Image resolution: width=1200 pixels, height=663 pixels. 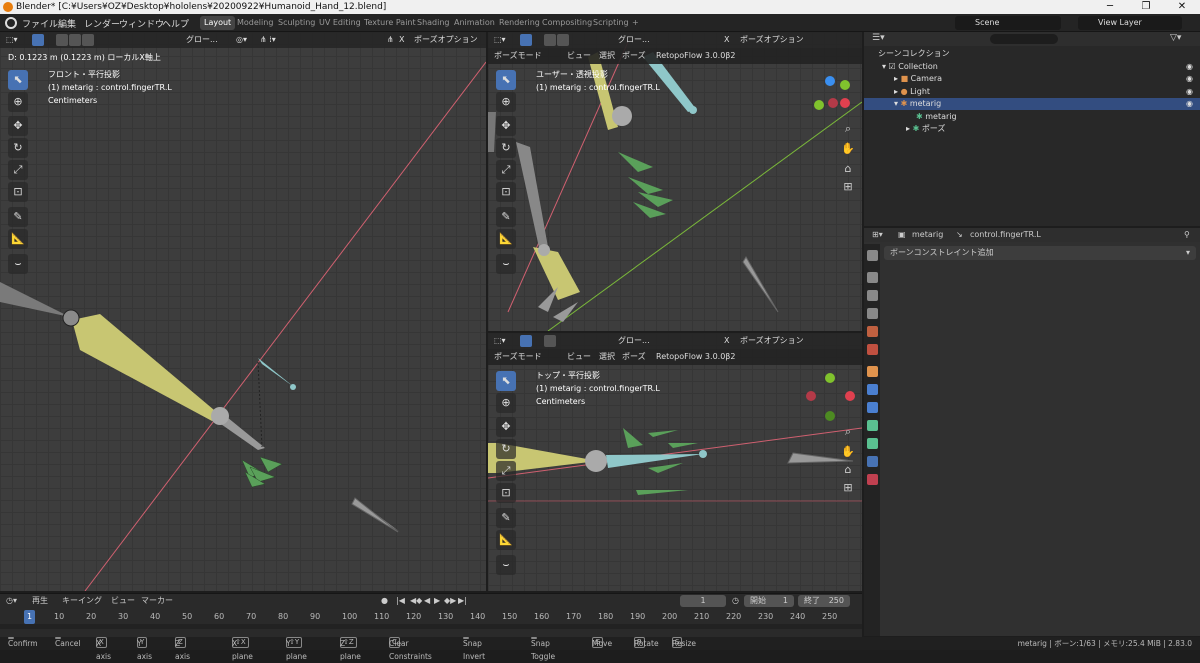 What do you see at coordinates (519, 23) in the screenshot?
I see `workspace-tab-rendering: Rendering` at bounding box center [519, 23].